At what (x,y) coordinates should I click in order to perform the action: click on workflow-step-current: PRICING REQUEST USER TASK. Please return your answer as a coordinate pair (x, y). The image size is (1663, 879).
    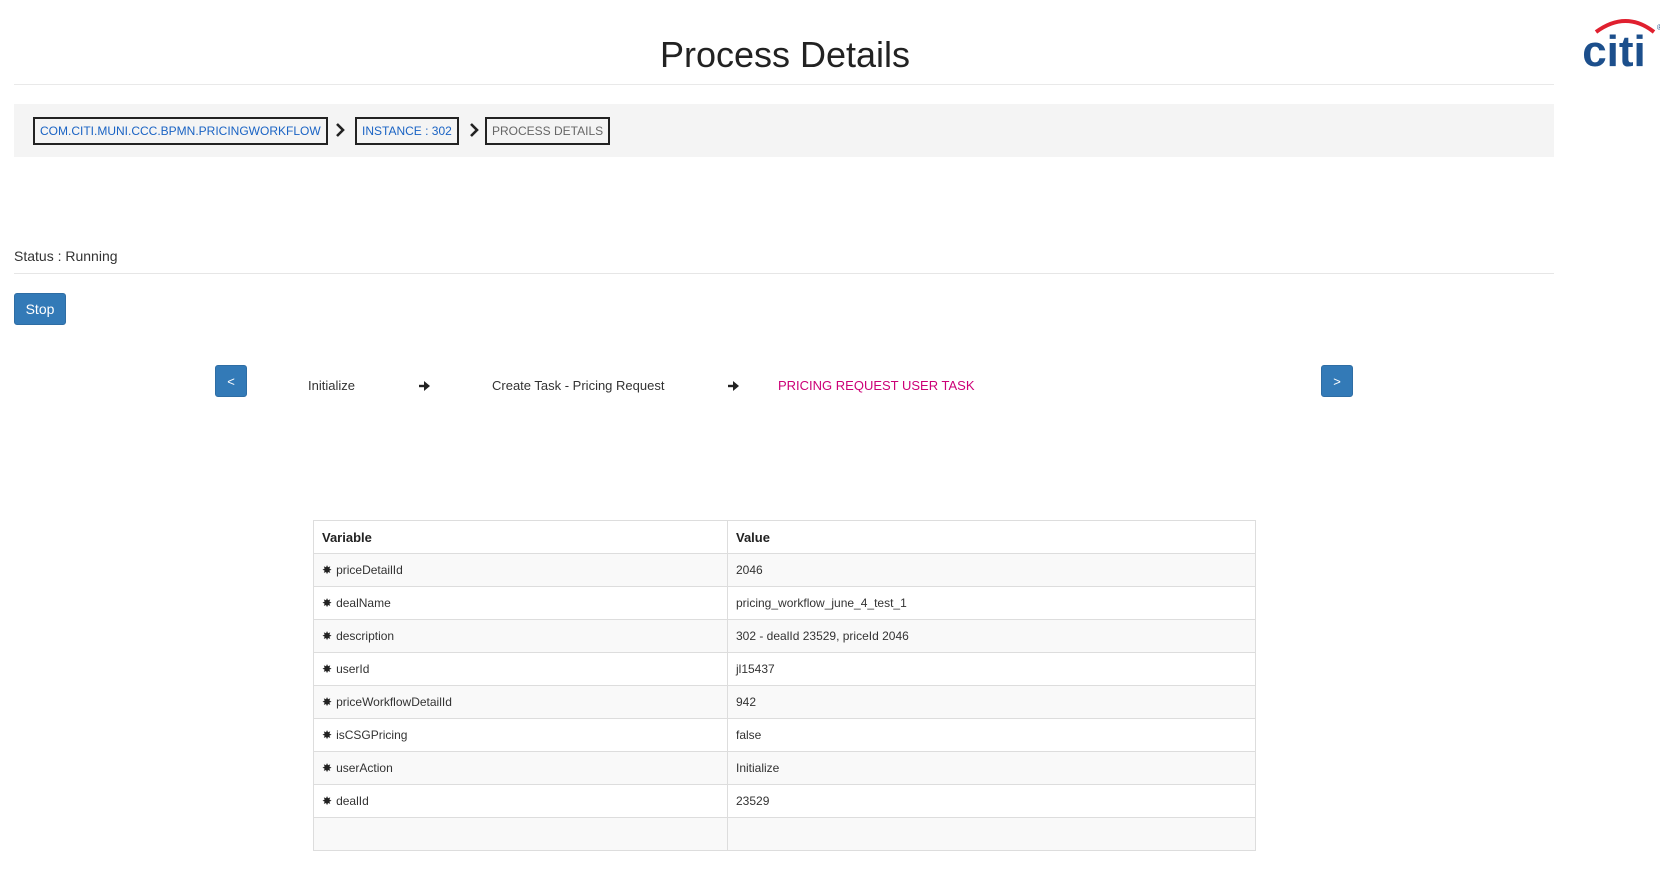
    Looking at the image, I should click on (876, 385).